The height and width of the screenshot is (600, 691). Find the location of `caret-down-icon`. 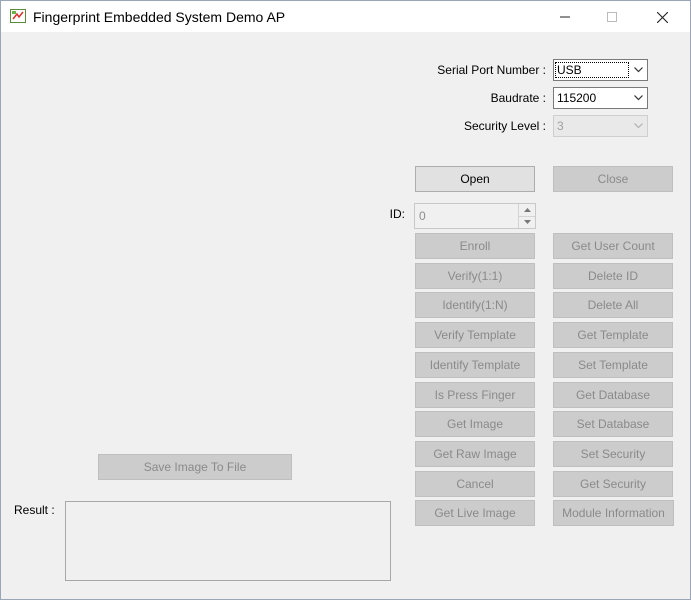

caret-down-icon is located at coordinates (527, 222).